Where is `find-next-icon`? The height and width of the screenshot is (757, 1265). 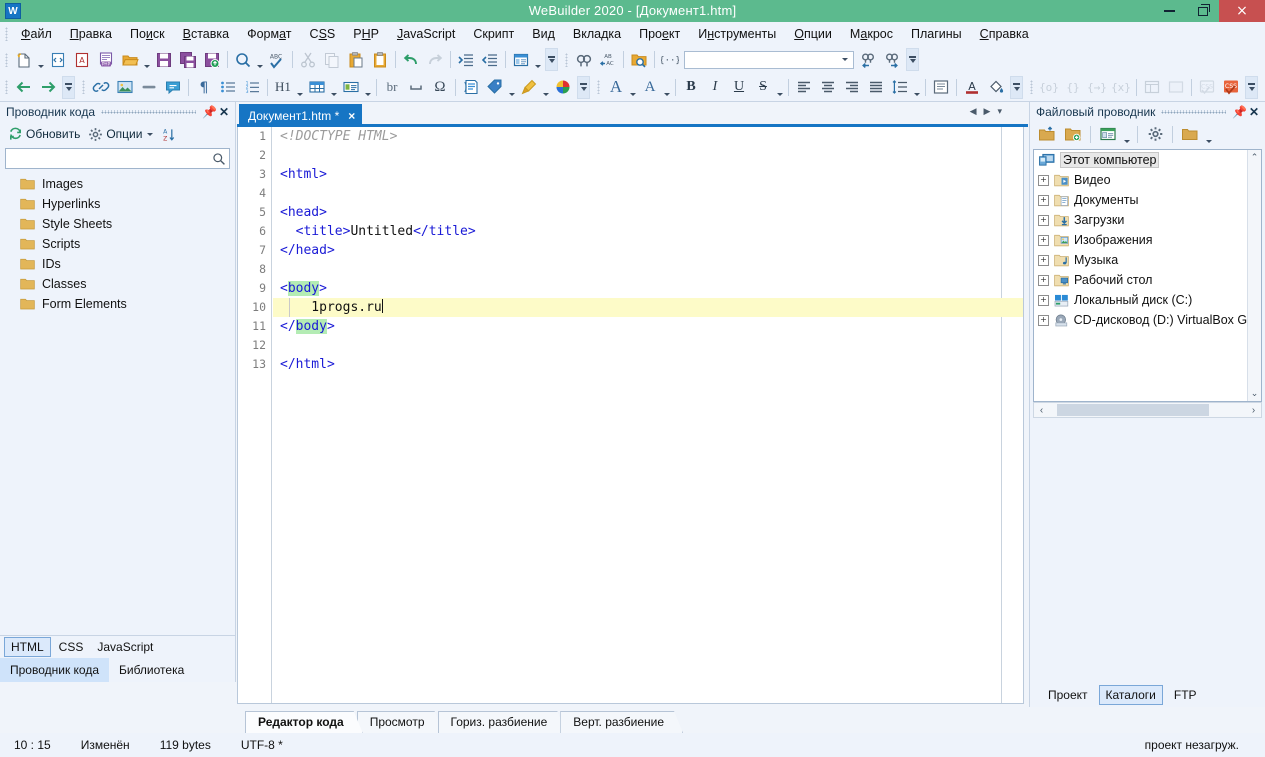
find-next-icon is located at coordinates (892, 59).